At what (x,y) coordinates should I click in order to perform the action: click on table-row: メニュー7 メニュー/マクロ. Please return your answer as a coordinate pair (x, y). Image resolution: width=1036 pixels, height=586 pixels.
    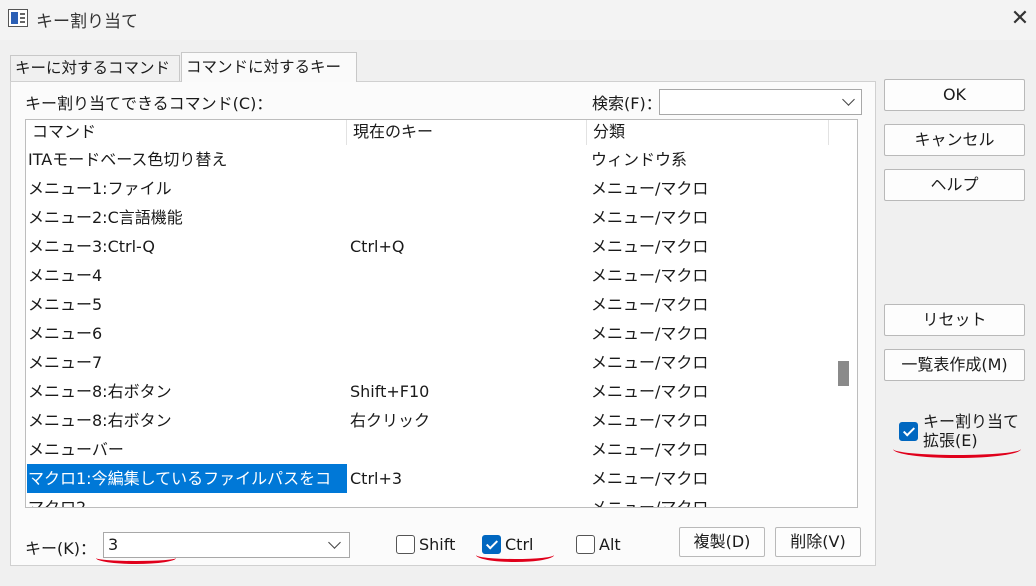
    Looking at the image, I should click on (427, 362).